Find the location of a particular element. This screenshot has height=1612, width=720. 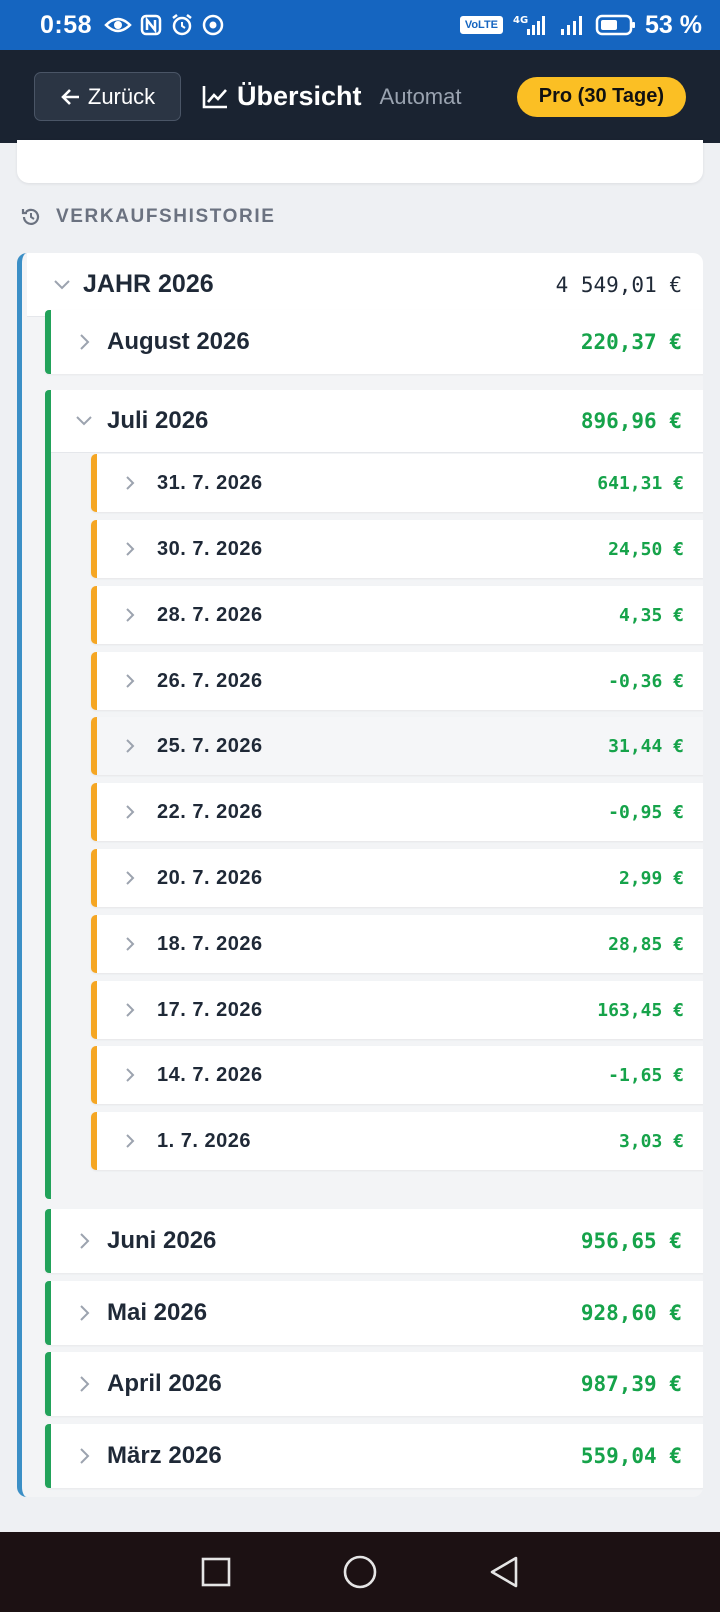

chrome-icon is located at coordinates (213, 25).